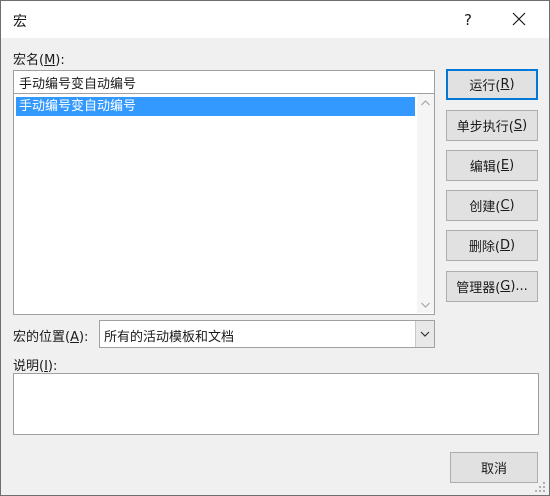  What do you see at coordinates (224, 82) in the screenshot?
I see `macro-name-input` at bounding box center [224, 82].